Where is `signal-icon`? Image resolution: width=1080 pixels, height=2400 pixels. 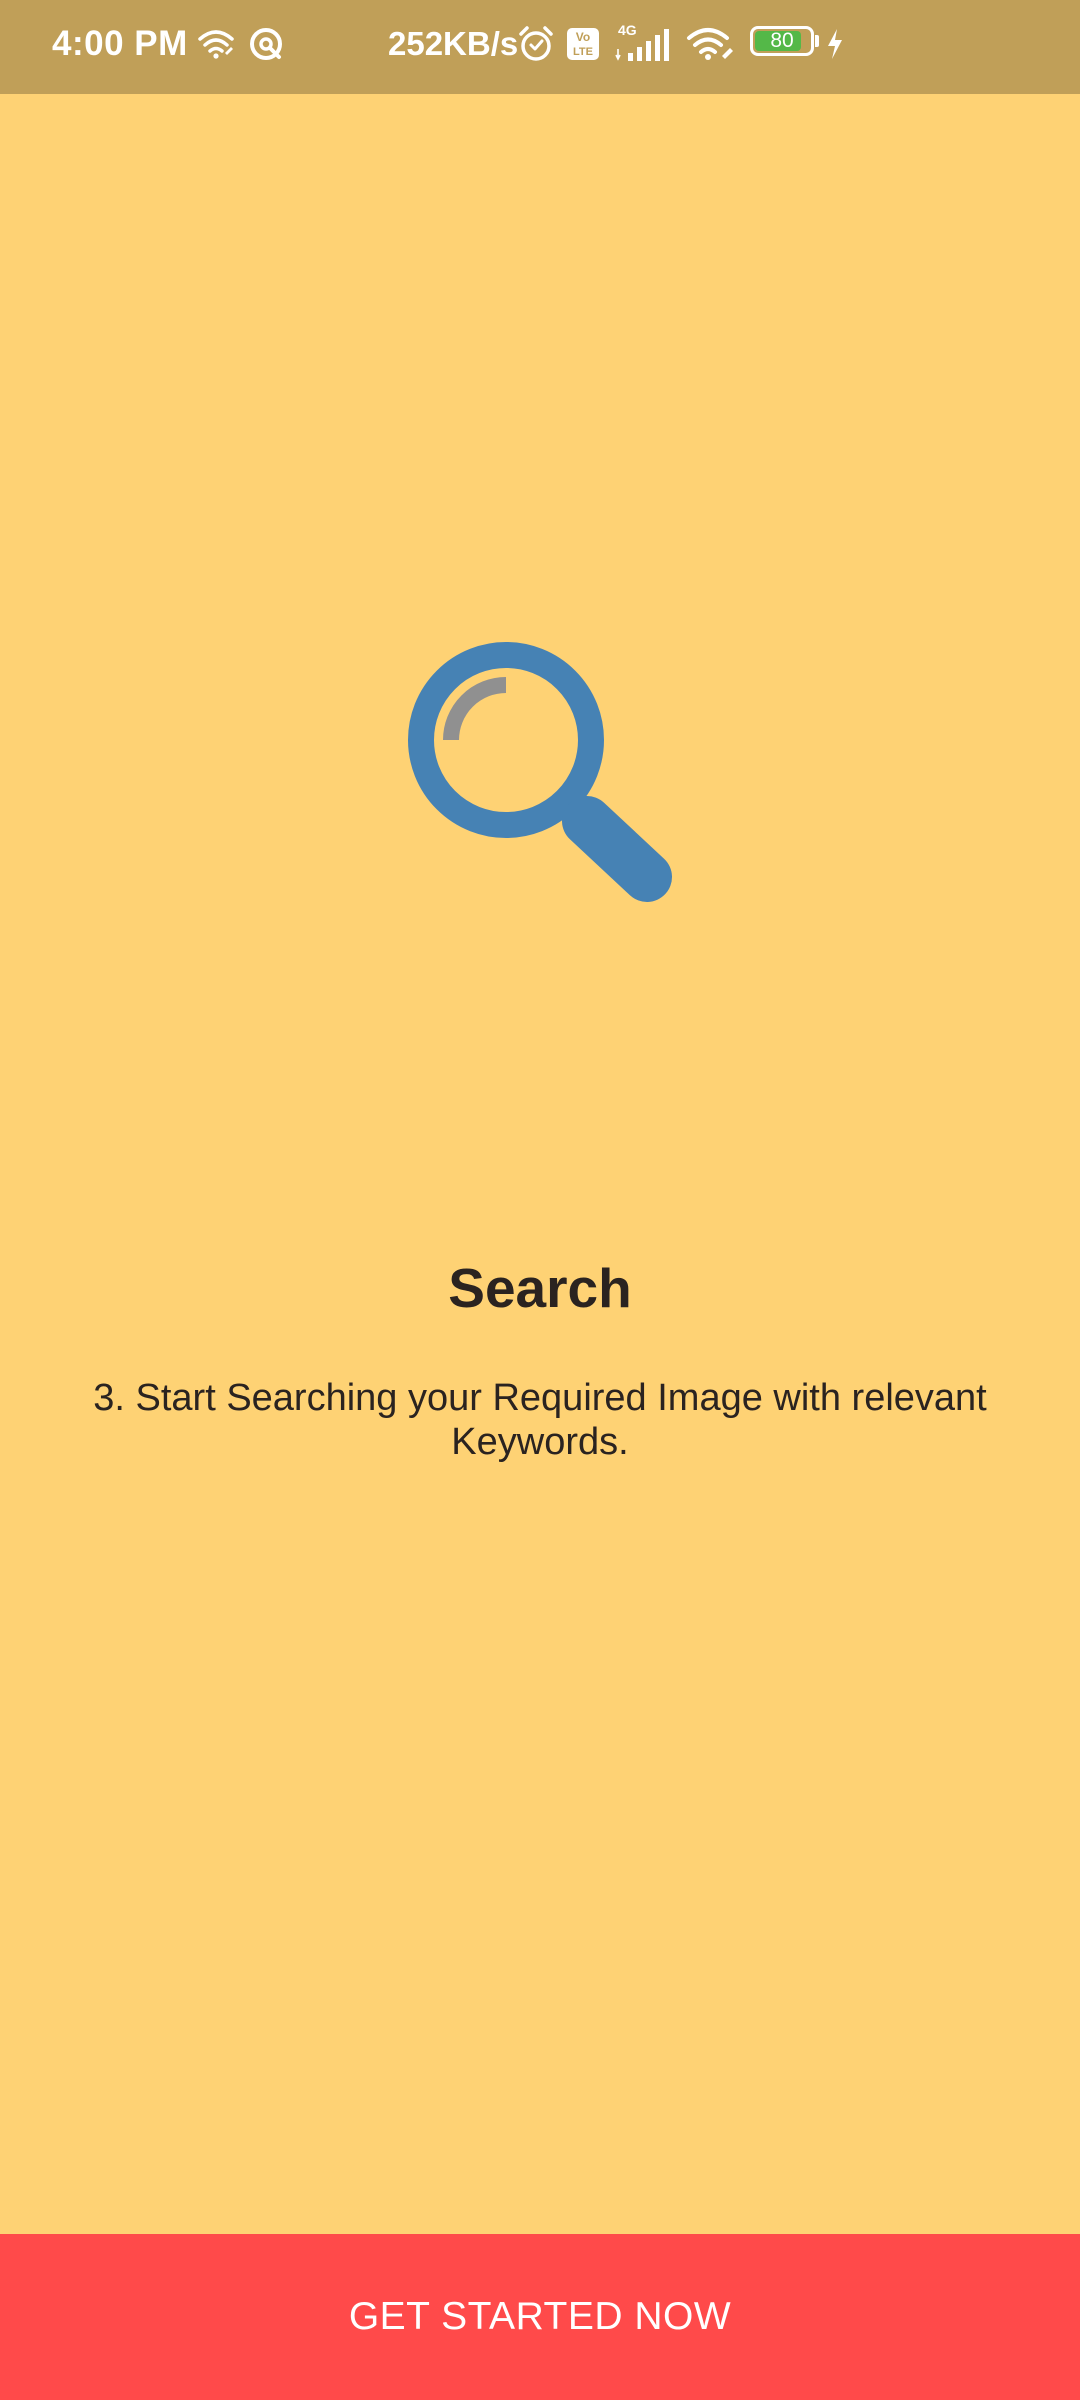
signal-icon is located at coordinates (642, 45).